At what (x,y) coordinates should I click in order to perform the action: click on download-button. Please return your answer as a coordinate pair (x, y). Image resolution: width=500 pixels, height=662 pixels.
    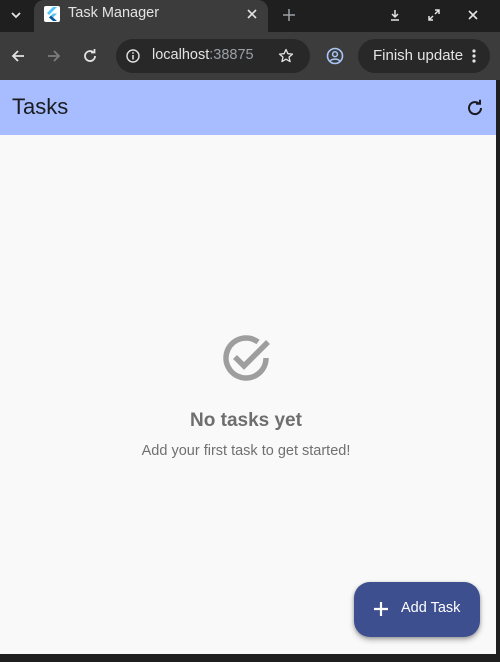
    Looking at the image, I should click on (395, 15).